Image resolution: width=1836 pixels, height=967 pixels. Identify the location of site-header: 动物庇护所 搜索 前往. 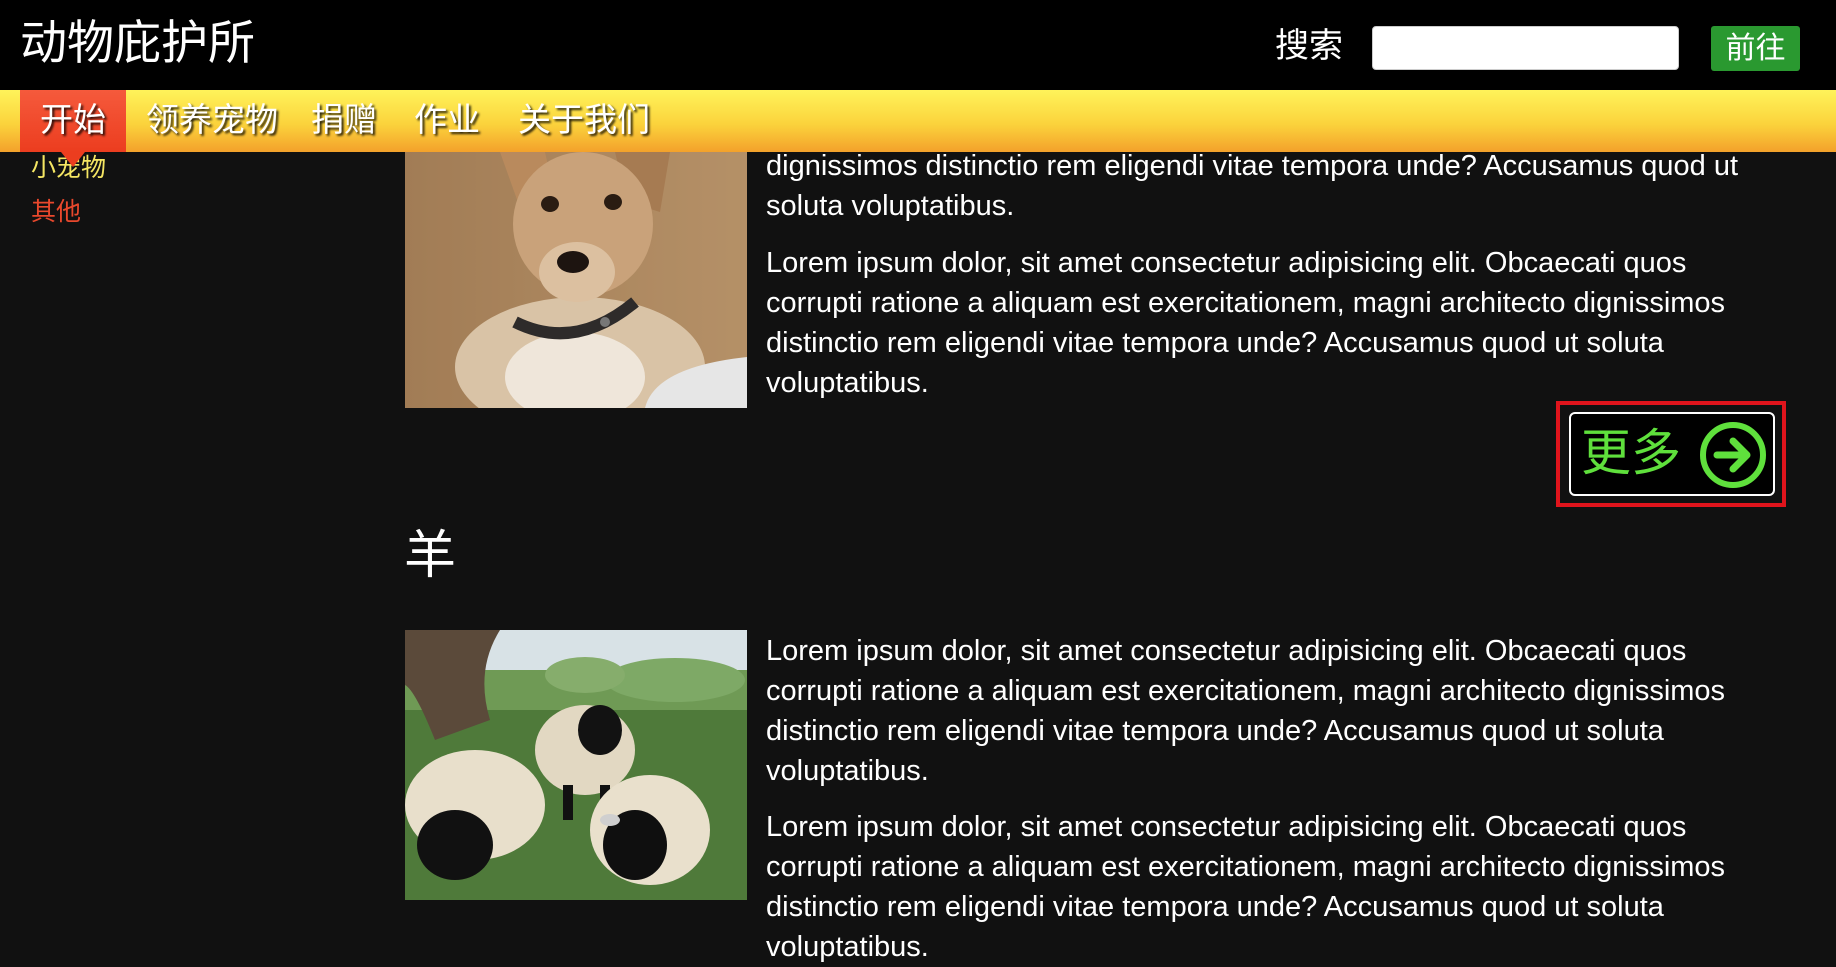
(918, 45).